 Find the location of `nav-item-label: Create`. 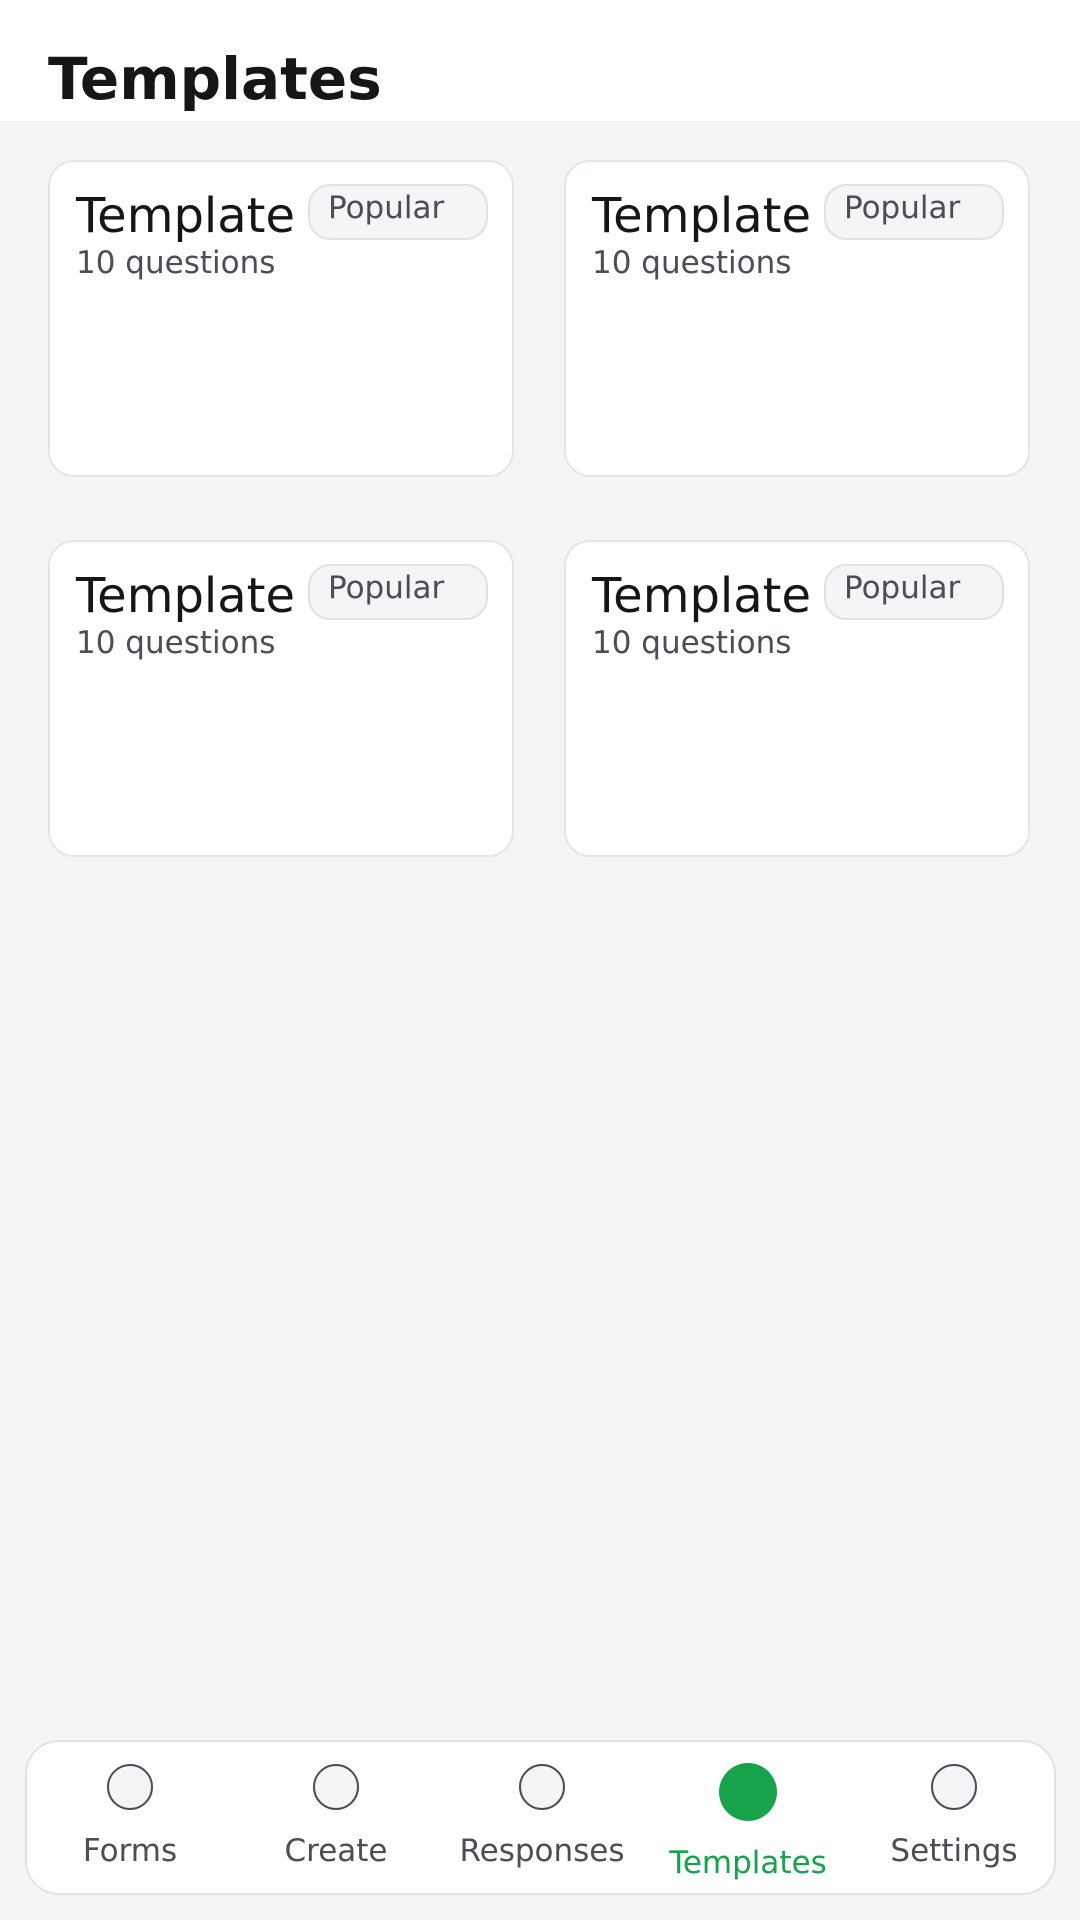

nav-item-label: Create is located at coordinates (336, 1851).